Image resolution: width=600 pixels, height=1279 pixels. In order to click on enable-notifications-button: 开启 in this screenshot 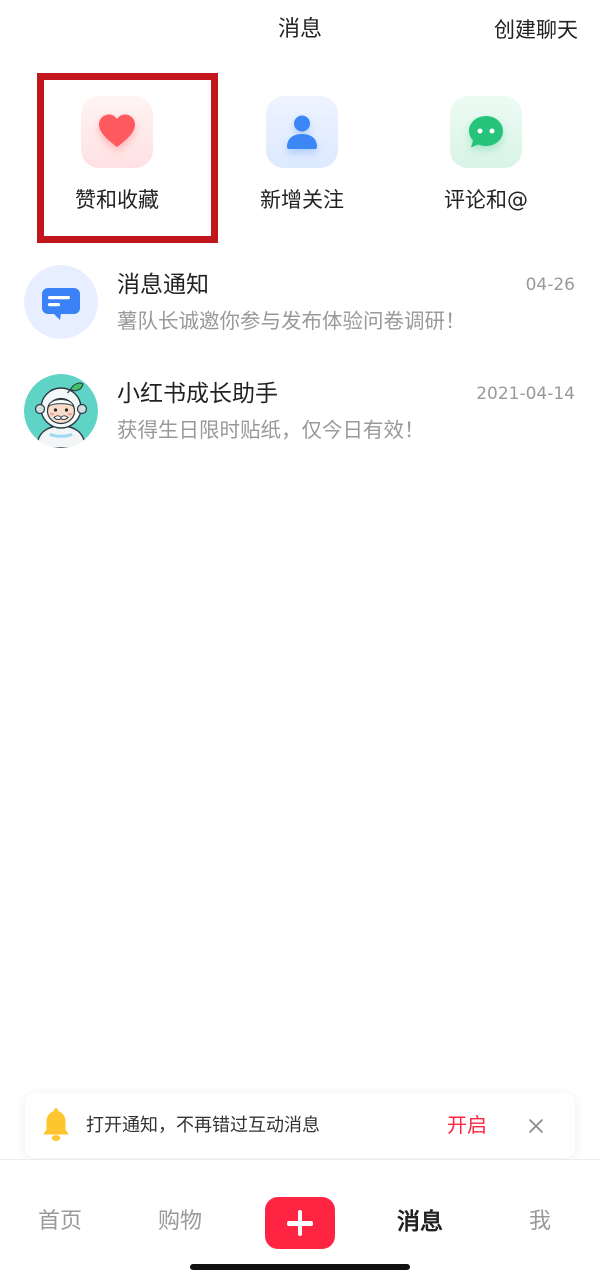, I will do `click(467, 1125)`.